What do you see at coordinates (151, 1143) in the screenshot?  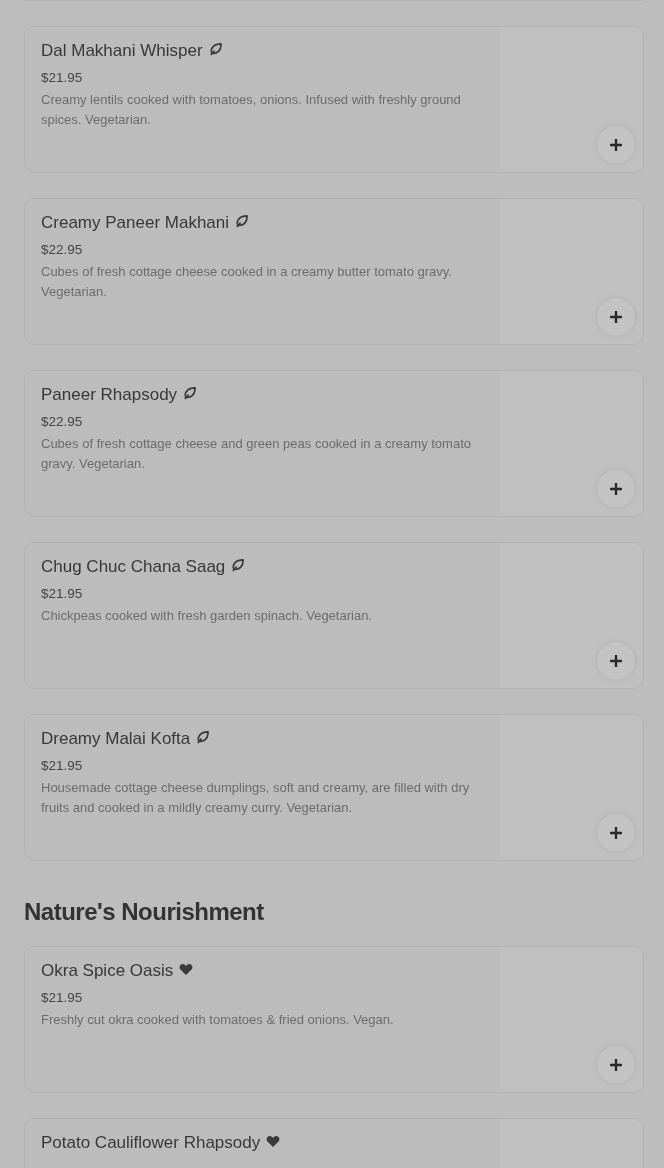 I see `item-name: Potato Cauliflower Rhapsody` at bounding box center [151, 1143].